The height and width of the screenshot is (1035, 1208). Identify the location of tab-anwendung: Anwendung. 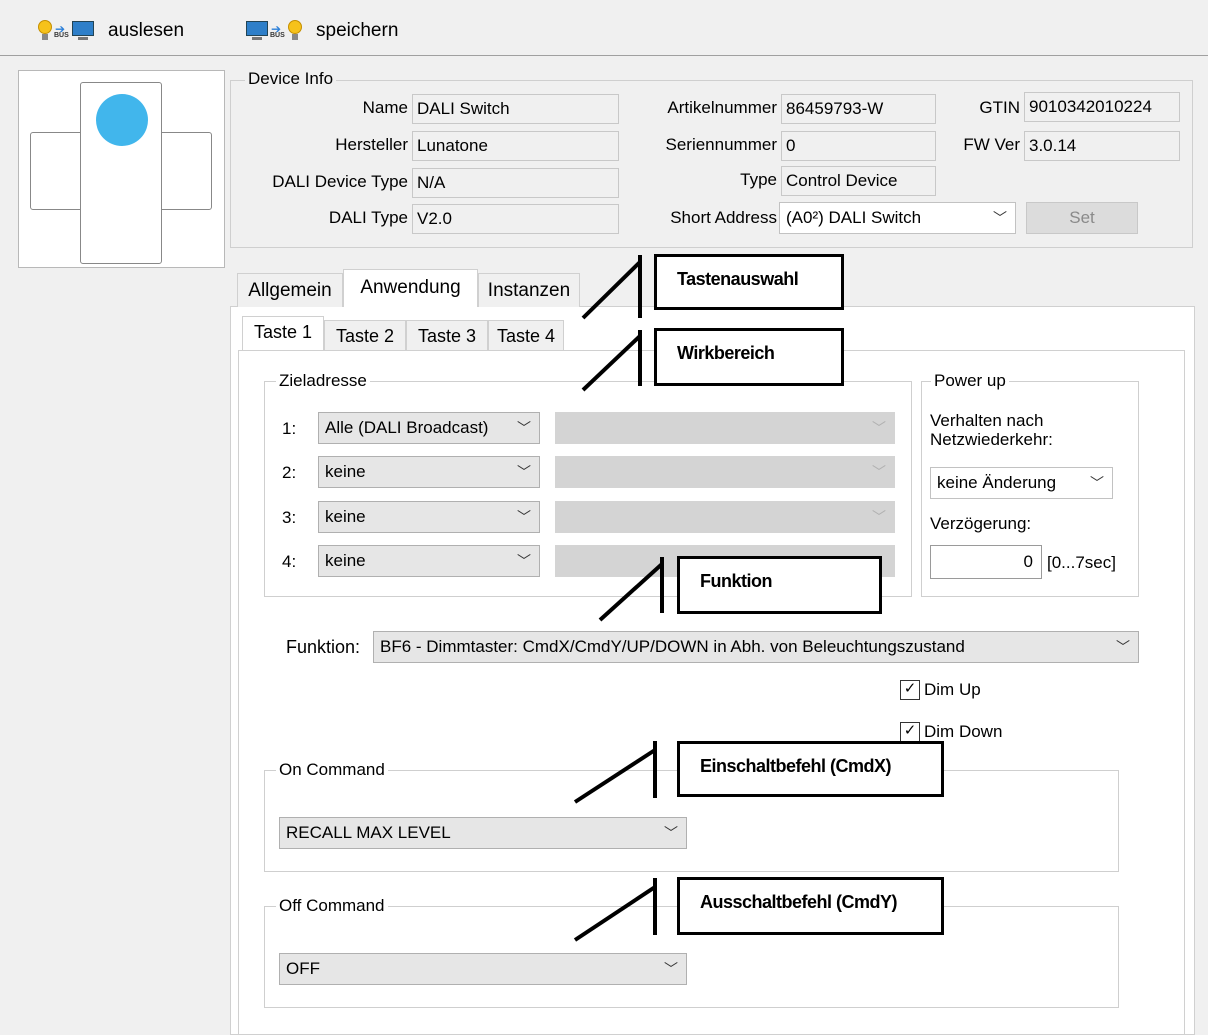
(410, 288).